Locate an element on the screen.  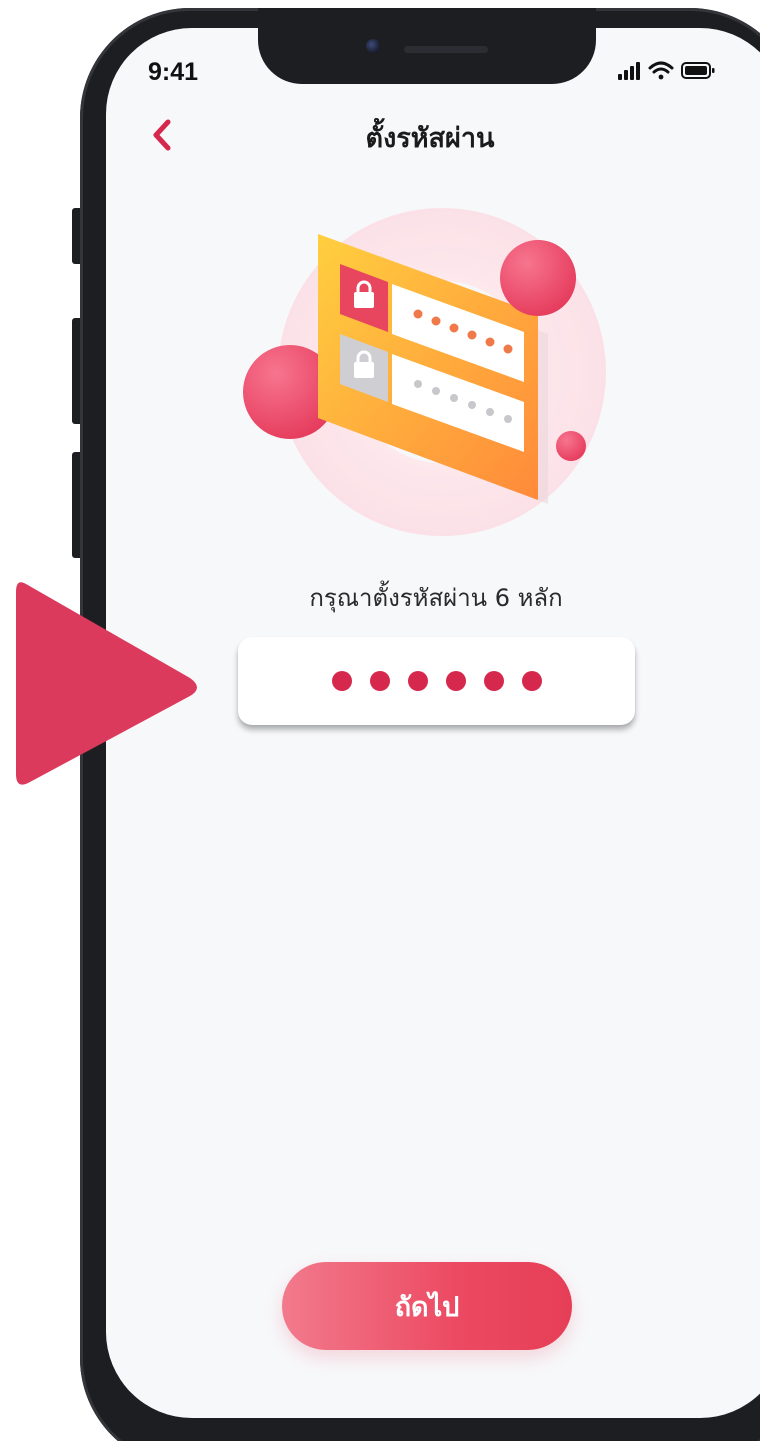
battery-icon is located at coordinates (698, 70).